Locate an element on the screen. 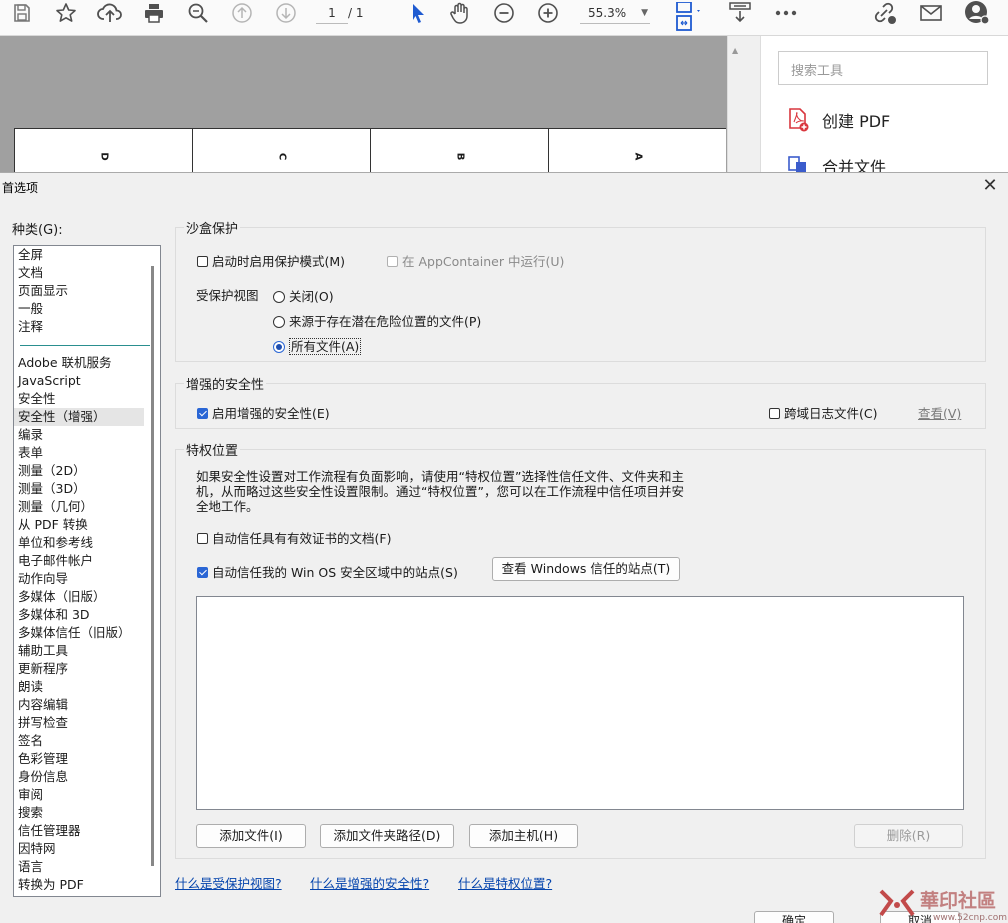 The width and height of the screenshot is (1008, 923). category-item: 签名 is located at coordinates (79, 741).